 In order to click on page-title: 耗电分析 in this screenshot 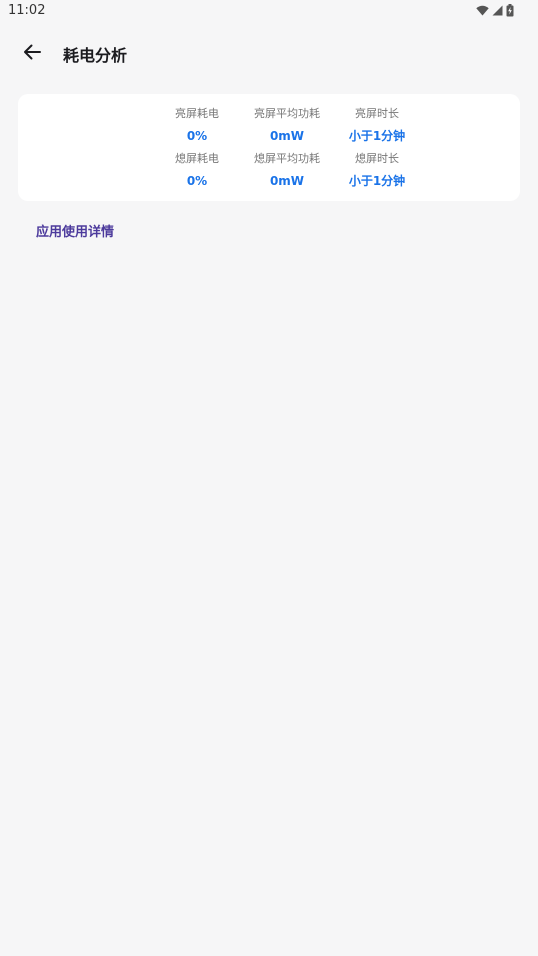, I will do `click(95, 55)`.